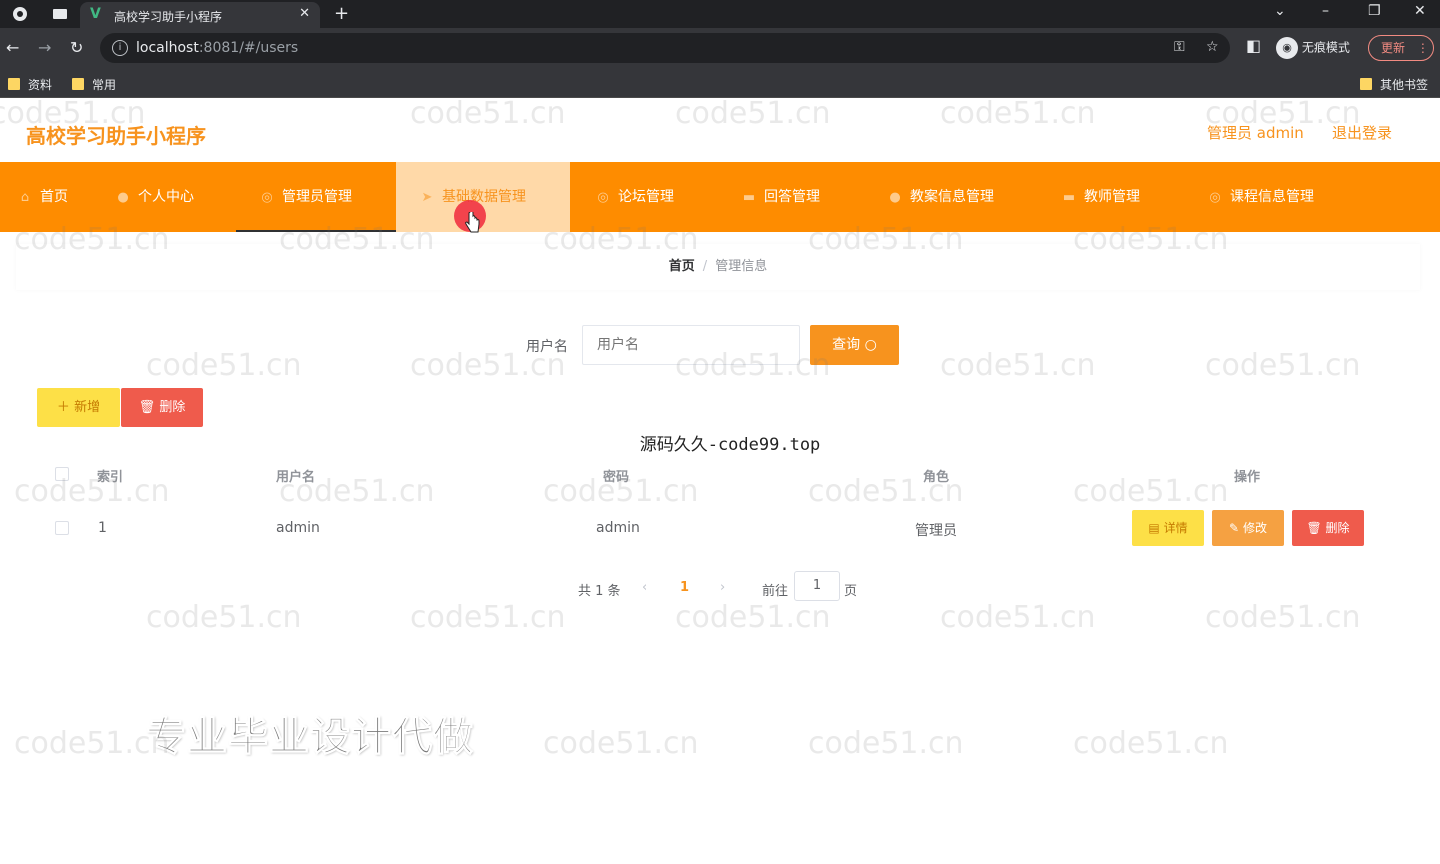 This screenshot has height=864, width=1440. I want to click on page-number: 1, so click(684, 587).